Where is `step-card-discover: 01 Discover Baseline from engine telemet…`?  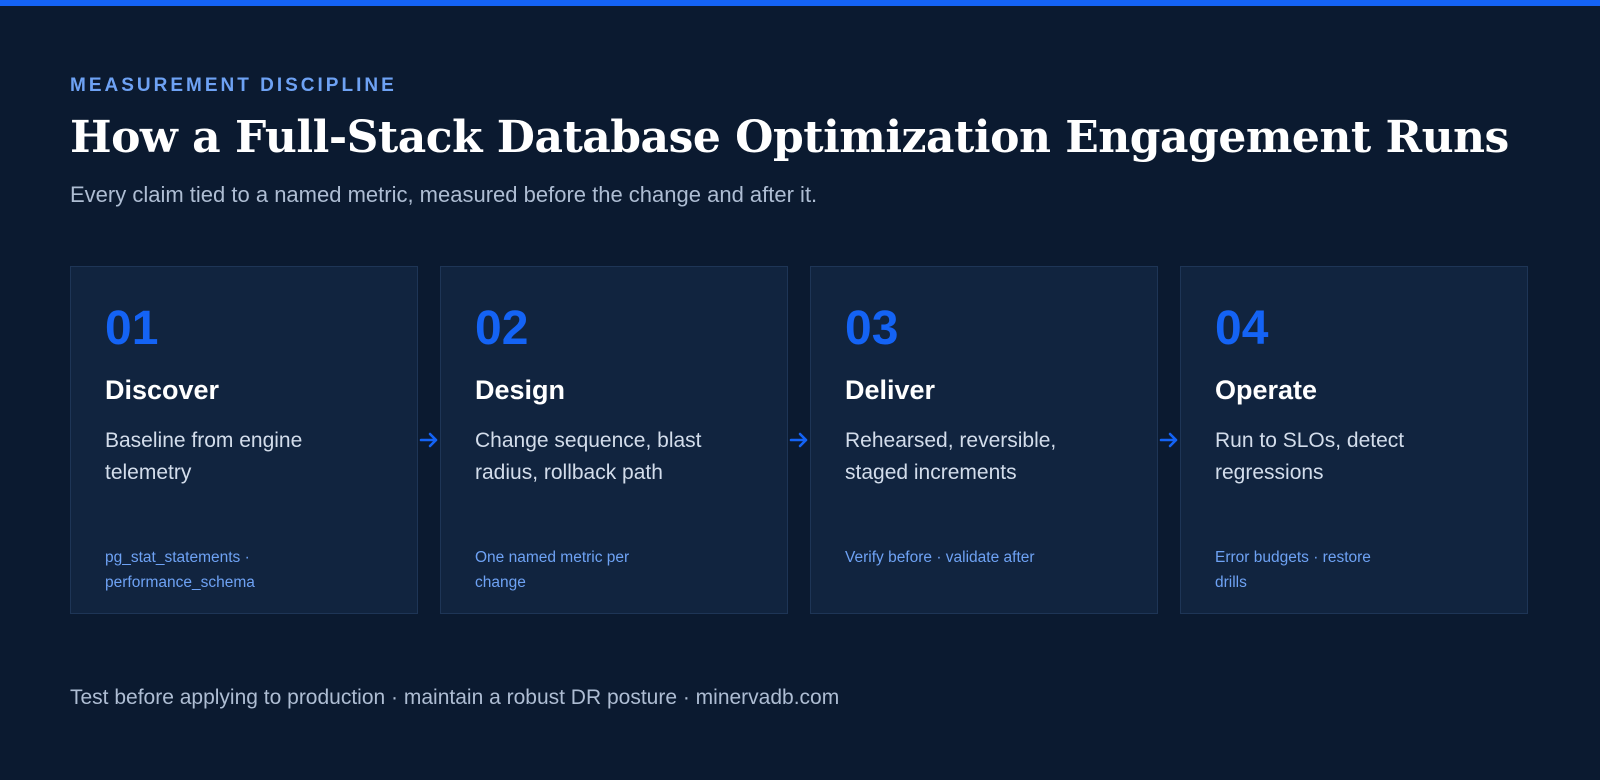 step-card-discover: 01 Discover Baseline from engine telemet… is located at coordinates (244, 440).